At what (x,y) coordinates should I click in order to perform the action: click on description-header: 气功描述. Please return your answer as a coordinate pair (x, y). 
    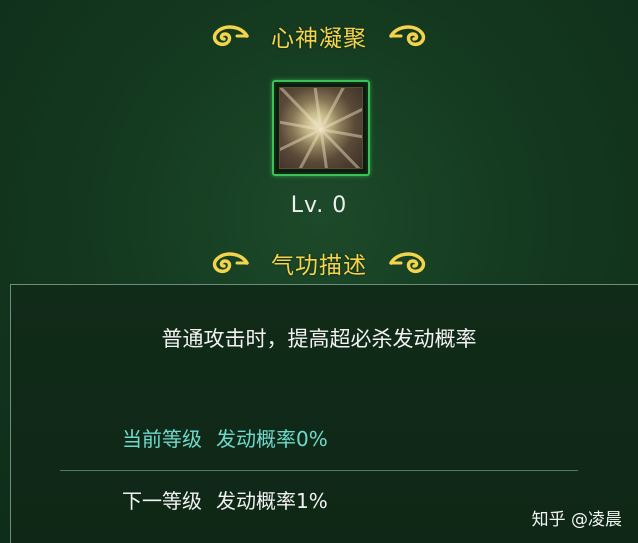
    Looking at the image, I should click on (319, 263).